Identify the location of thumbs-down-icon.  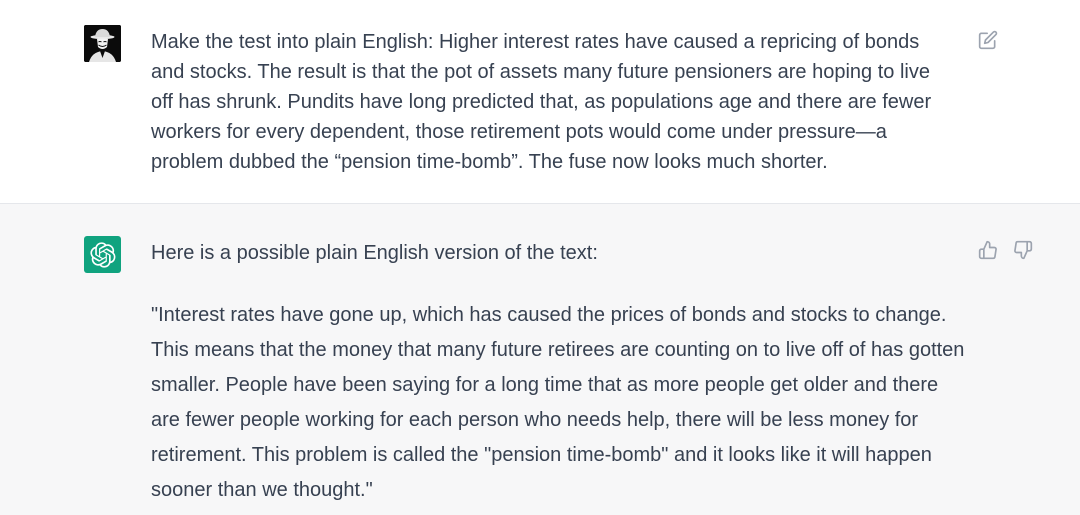
(1023, 250).